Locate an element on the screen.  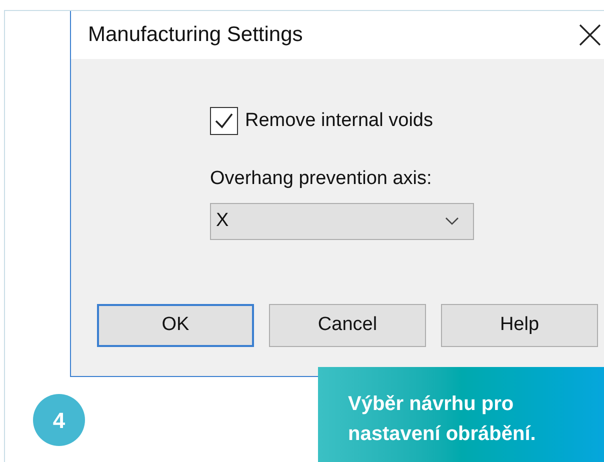
dialog-button: OK is located at coordinates (175, 325).